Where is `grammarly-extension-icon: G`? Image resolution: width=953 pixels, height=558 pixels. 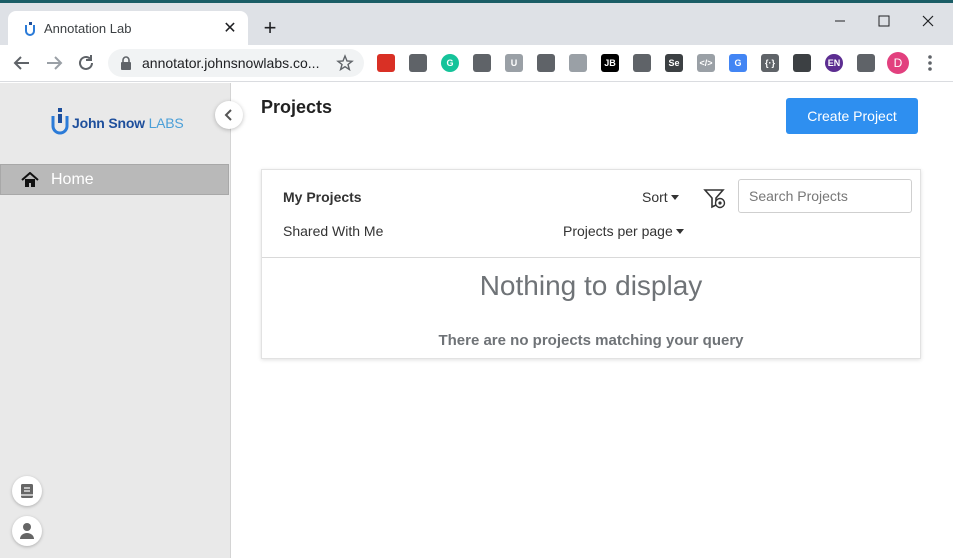 grammarly-extension-icon: G is located at coordinates (450, 63).